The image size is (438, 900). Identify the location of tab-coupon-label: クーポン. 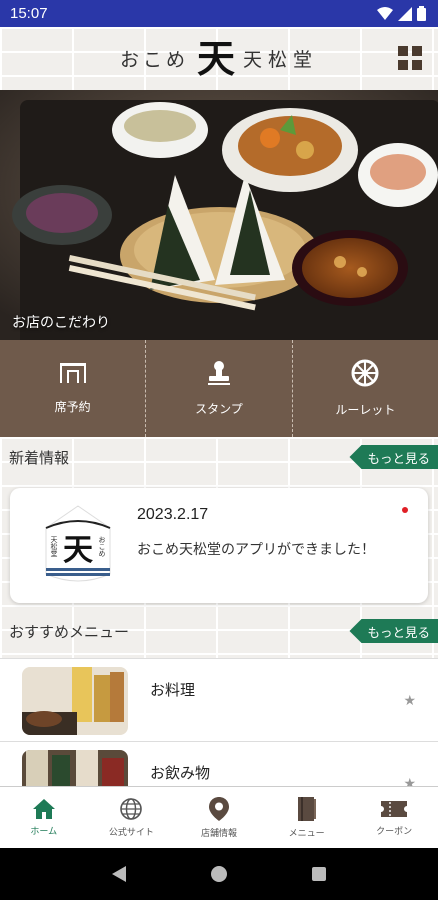
(394, 832).